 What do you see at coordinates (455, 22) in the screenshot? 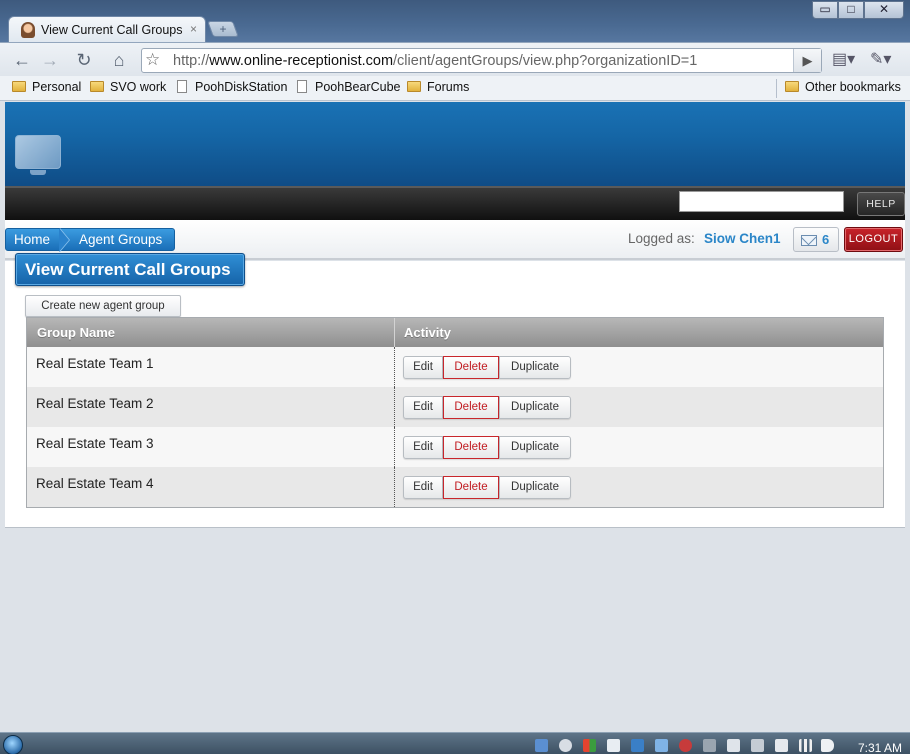
I see `browser-titlebar: View Current Call Groups × + ▭ □ ✕` at bounding box center [455, 22].